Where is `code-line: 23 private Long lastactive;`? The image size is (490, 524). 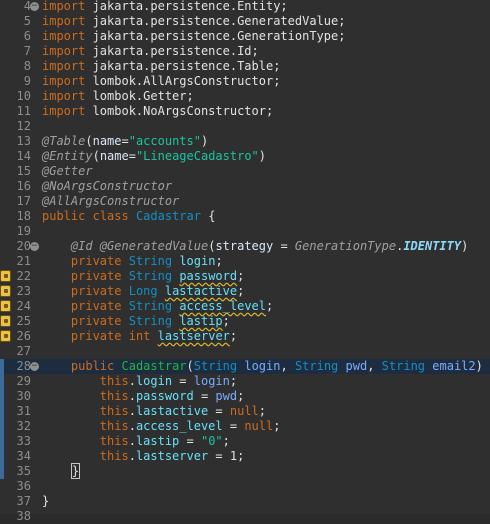 code-line: 23 private Long lastactive; is located at coordinates (245, 291).